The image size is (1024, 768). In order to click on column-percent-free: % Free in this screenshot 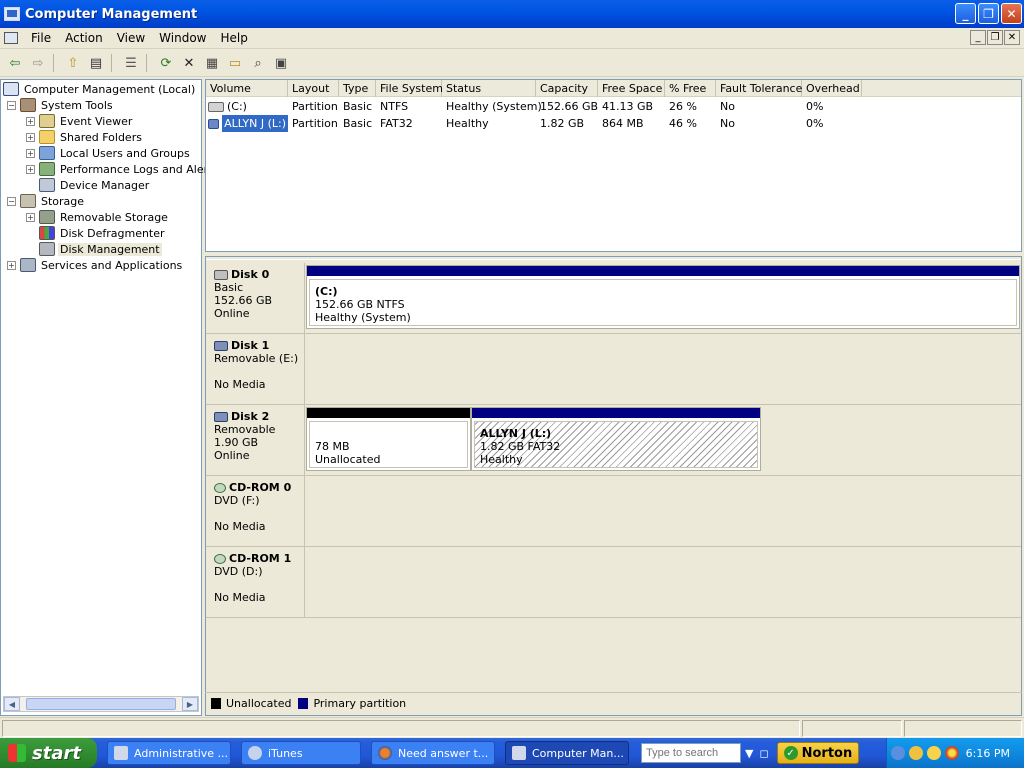, I will do `click(690, 88)`.